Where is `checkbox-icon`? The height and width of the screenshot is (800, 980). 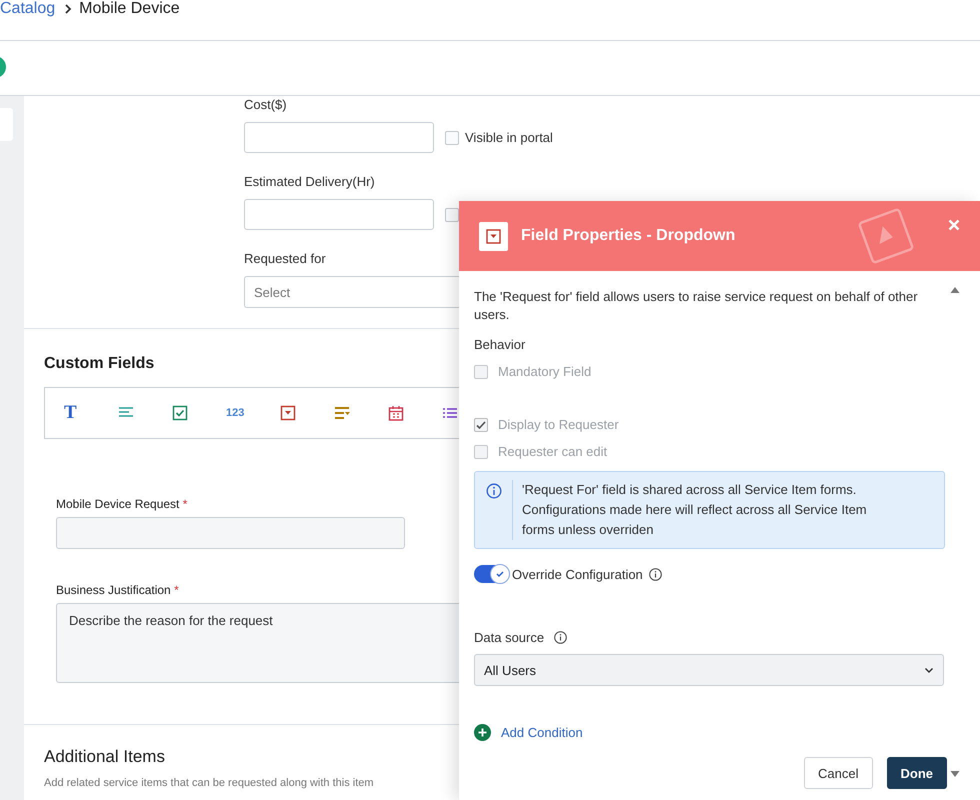 checkbox-icon is located at coordinates (180, 413).